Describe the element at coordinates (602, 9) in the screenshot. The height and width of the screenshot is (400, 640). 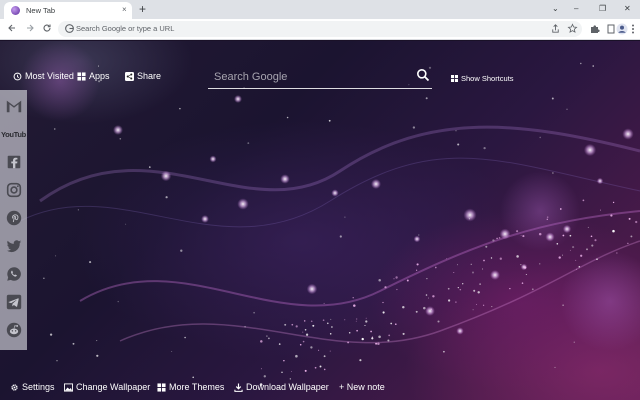
I see `restore-button: ❐` at that location.